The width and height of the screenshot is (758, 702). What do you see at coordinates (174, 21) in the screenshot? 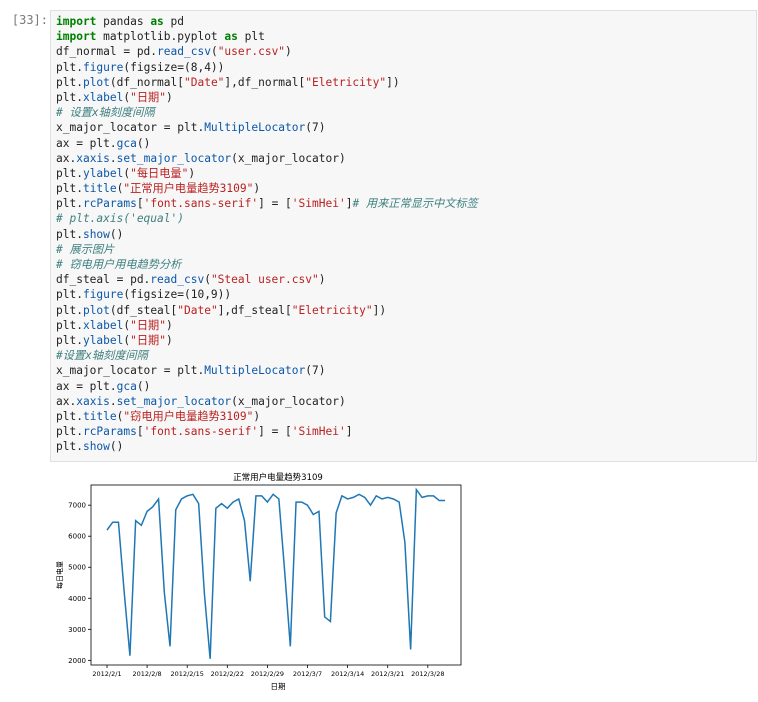
I see `code-token: pd` at bounding box center [174, 21].